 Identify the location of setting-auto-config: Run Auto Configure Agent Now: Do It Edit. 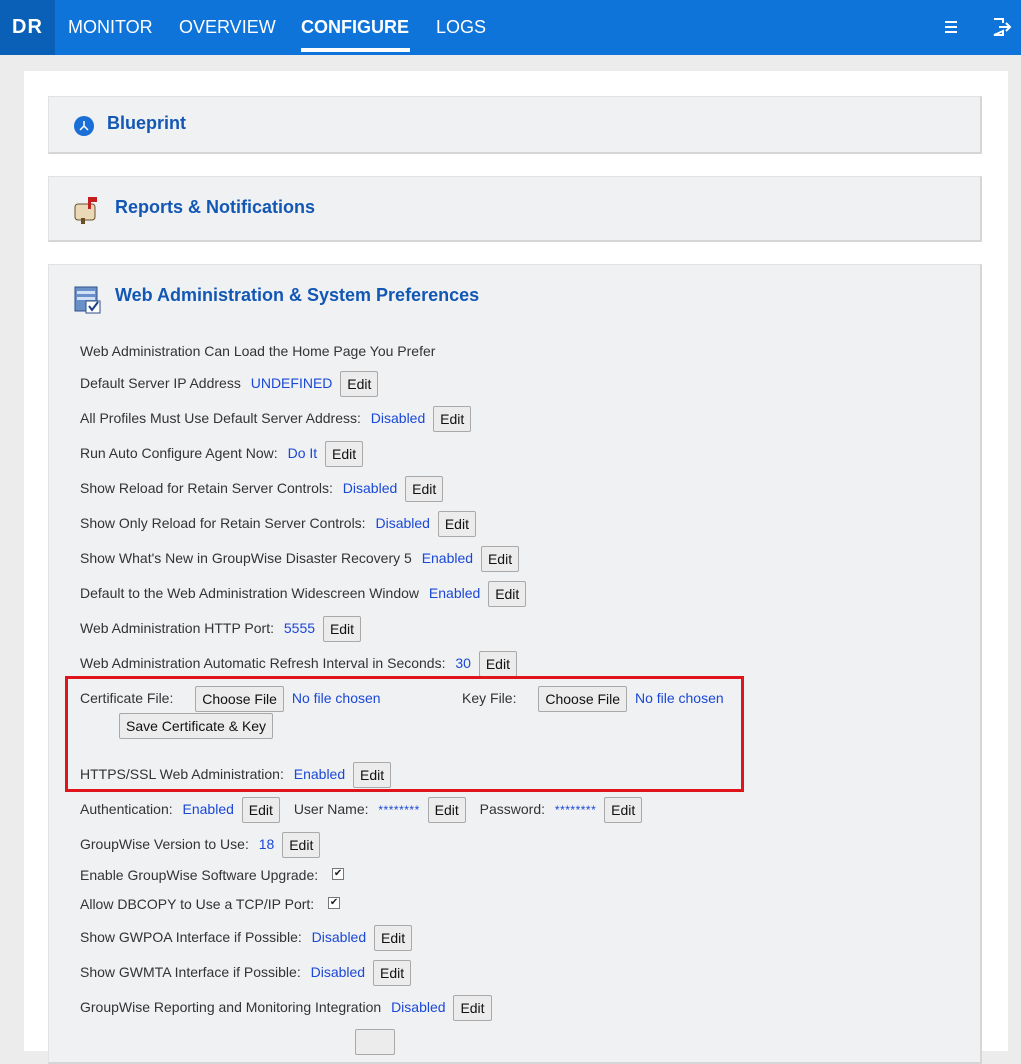
(222, 453).